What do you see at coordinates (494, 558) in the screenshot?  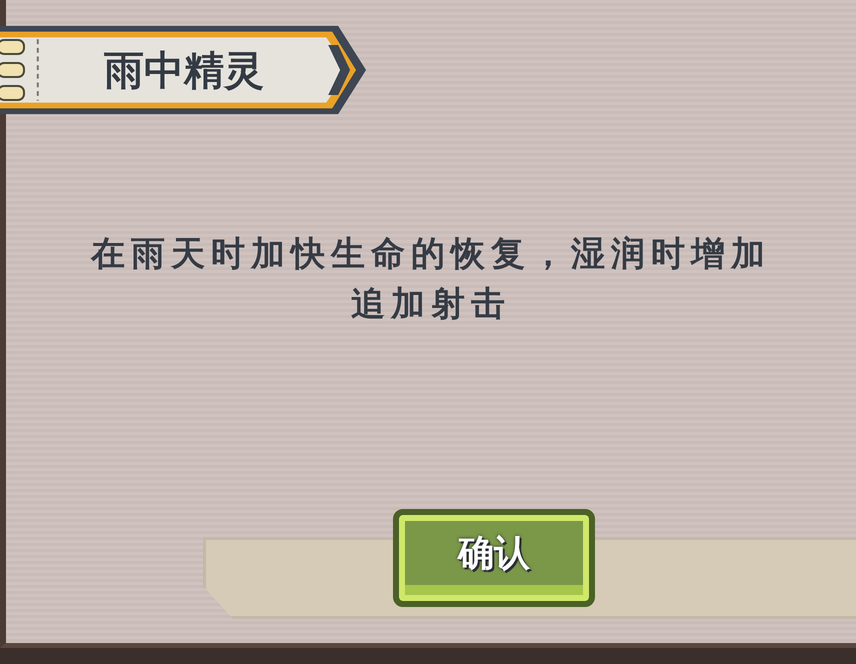 I see `confirm-button: 确认` at bounding box center [494, 558].